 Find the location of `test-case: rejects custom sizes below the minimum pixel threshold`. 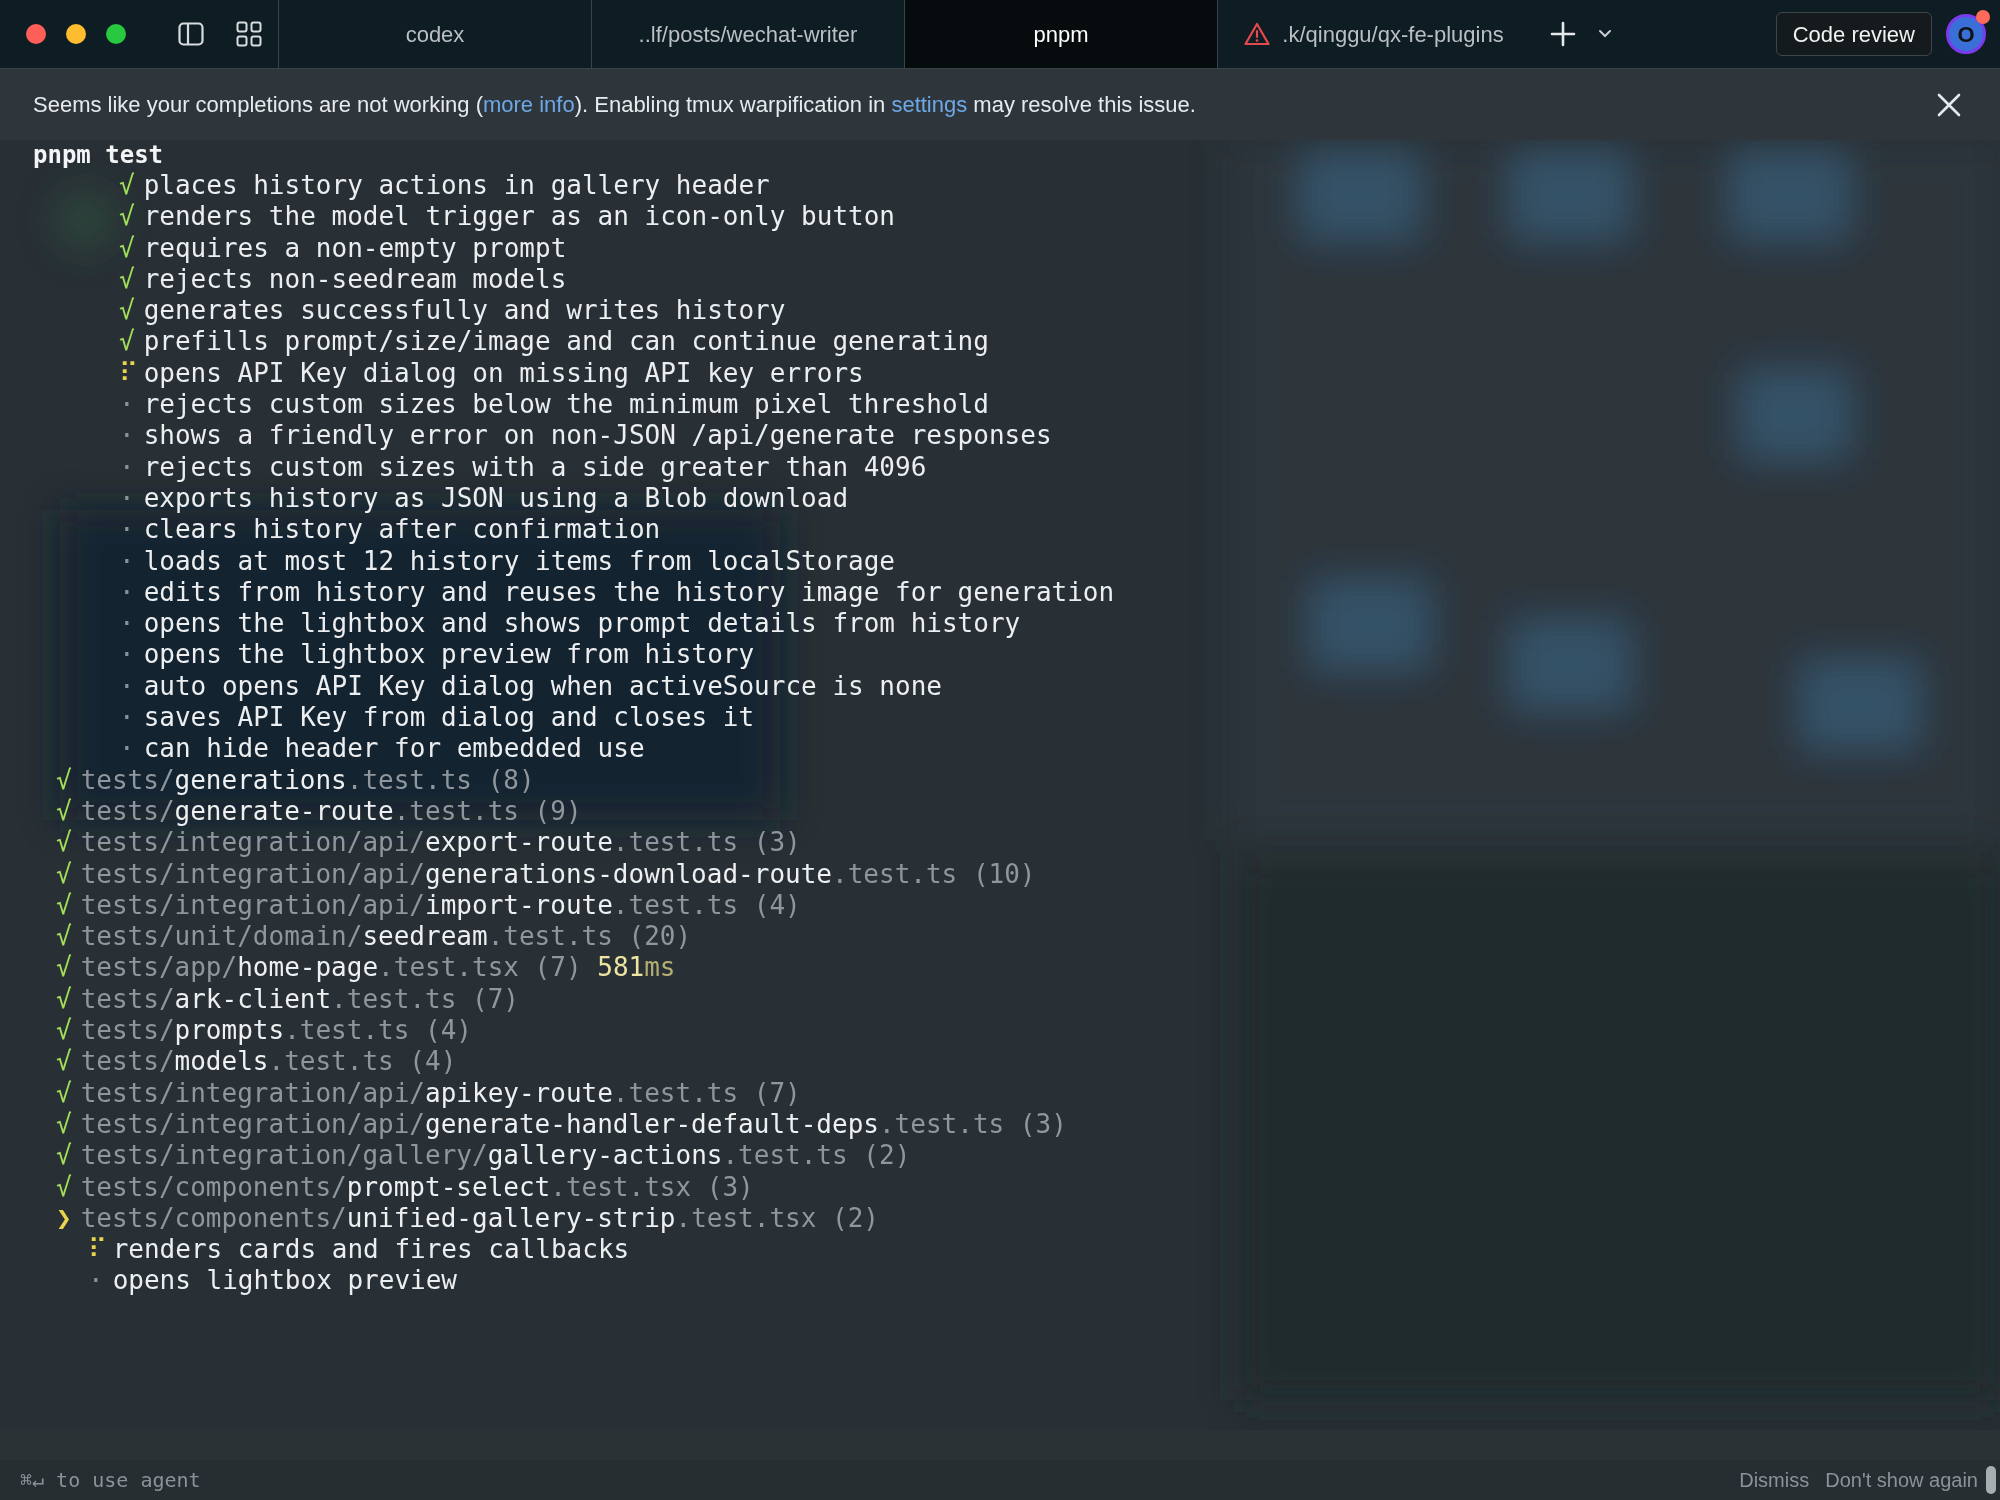

test-case: rejects custom sizes below the minimum pixel threshold is located at coordinates (566, 405).